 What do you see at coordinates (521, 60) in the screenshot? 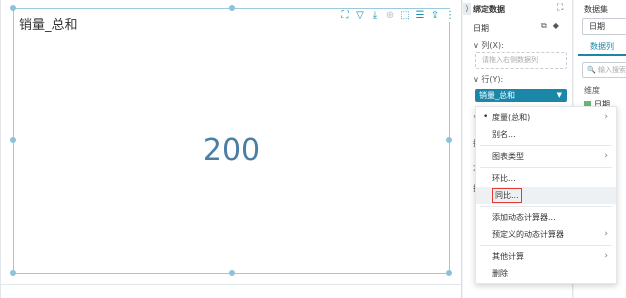
I see `column-drop-zone: 请拖入右侧数据列` at bounding box center [521, 60].